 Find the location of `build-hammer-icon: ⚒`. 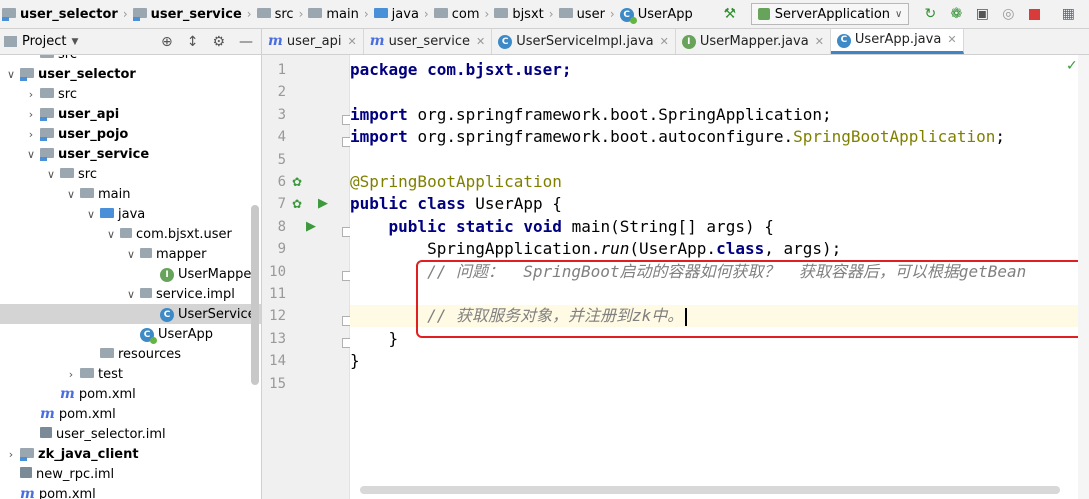

build-hammer-icon: ⚒ is located at coordinates (730, 14).